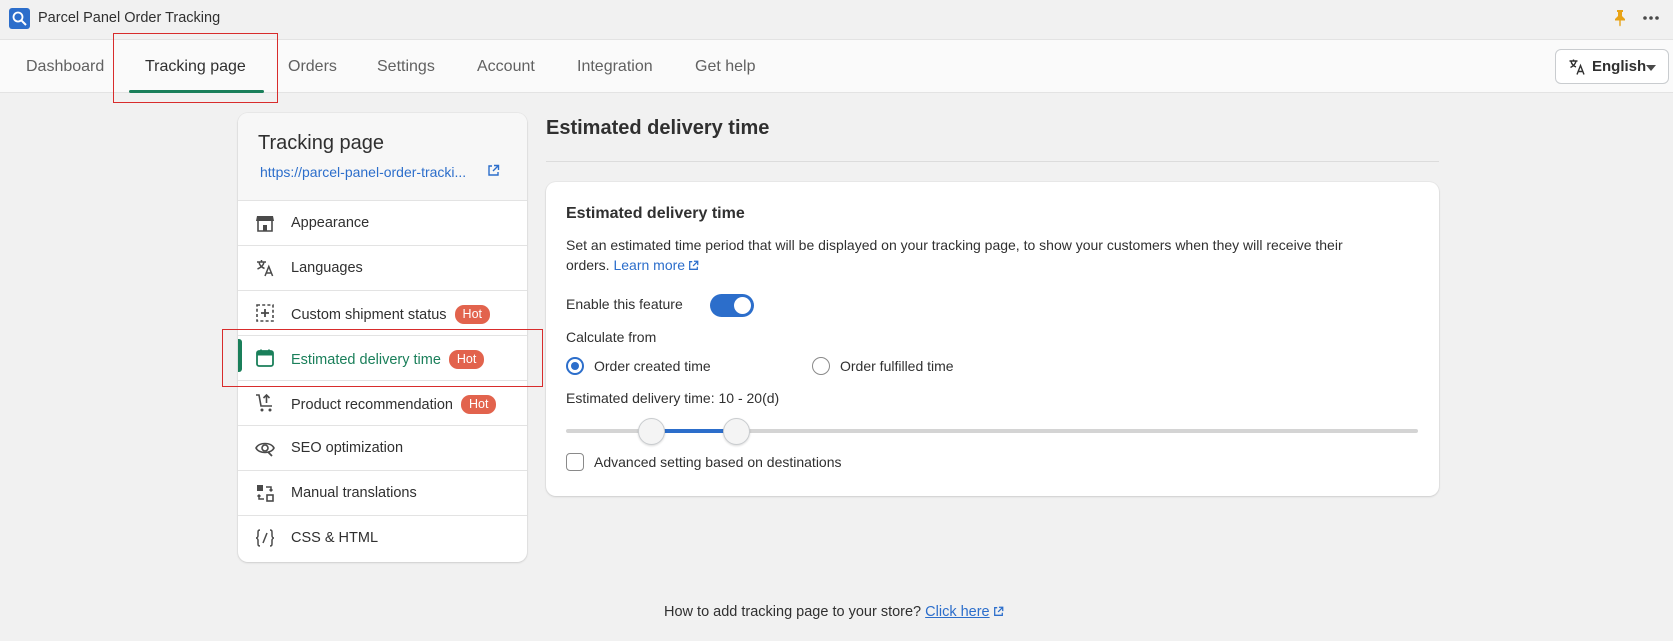 The height and width of the screenshot is (641, 1673). What do you see at coordinates (195, 67) in the screenshot?
I see `tab-tracking-page: Tracking page` at bounding box center [195, 67].